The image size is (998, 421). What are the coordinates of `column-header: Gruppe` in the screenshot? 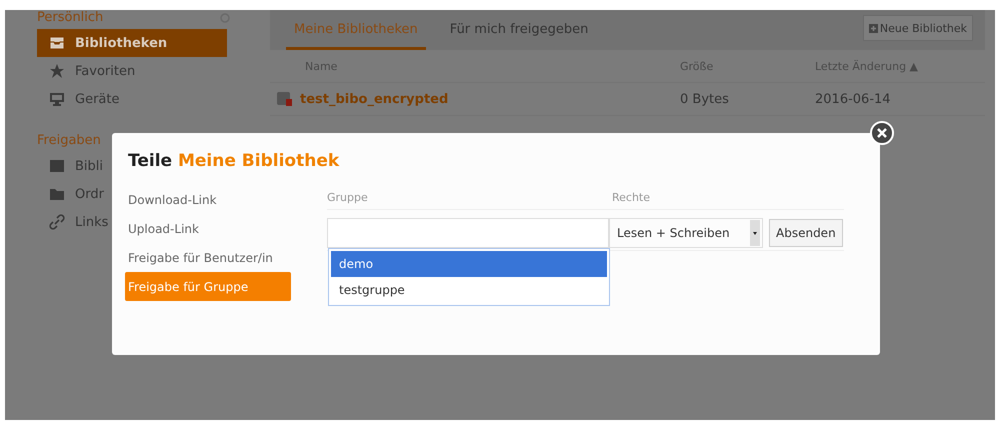 It's located at (348, 197).